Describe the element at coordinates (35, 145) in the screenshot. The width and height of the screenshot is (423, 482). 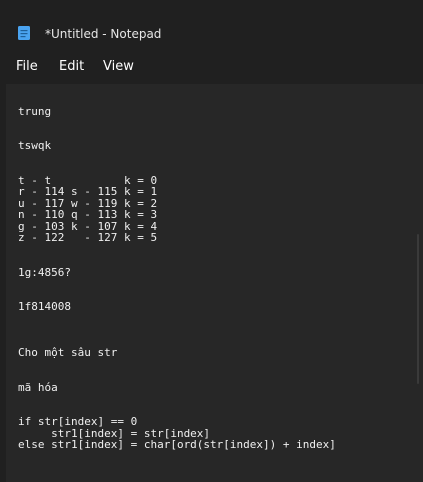
I see `text-line: tswqk` at that location.